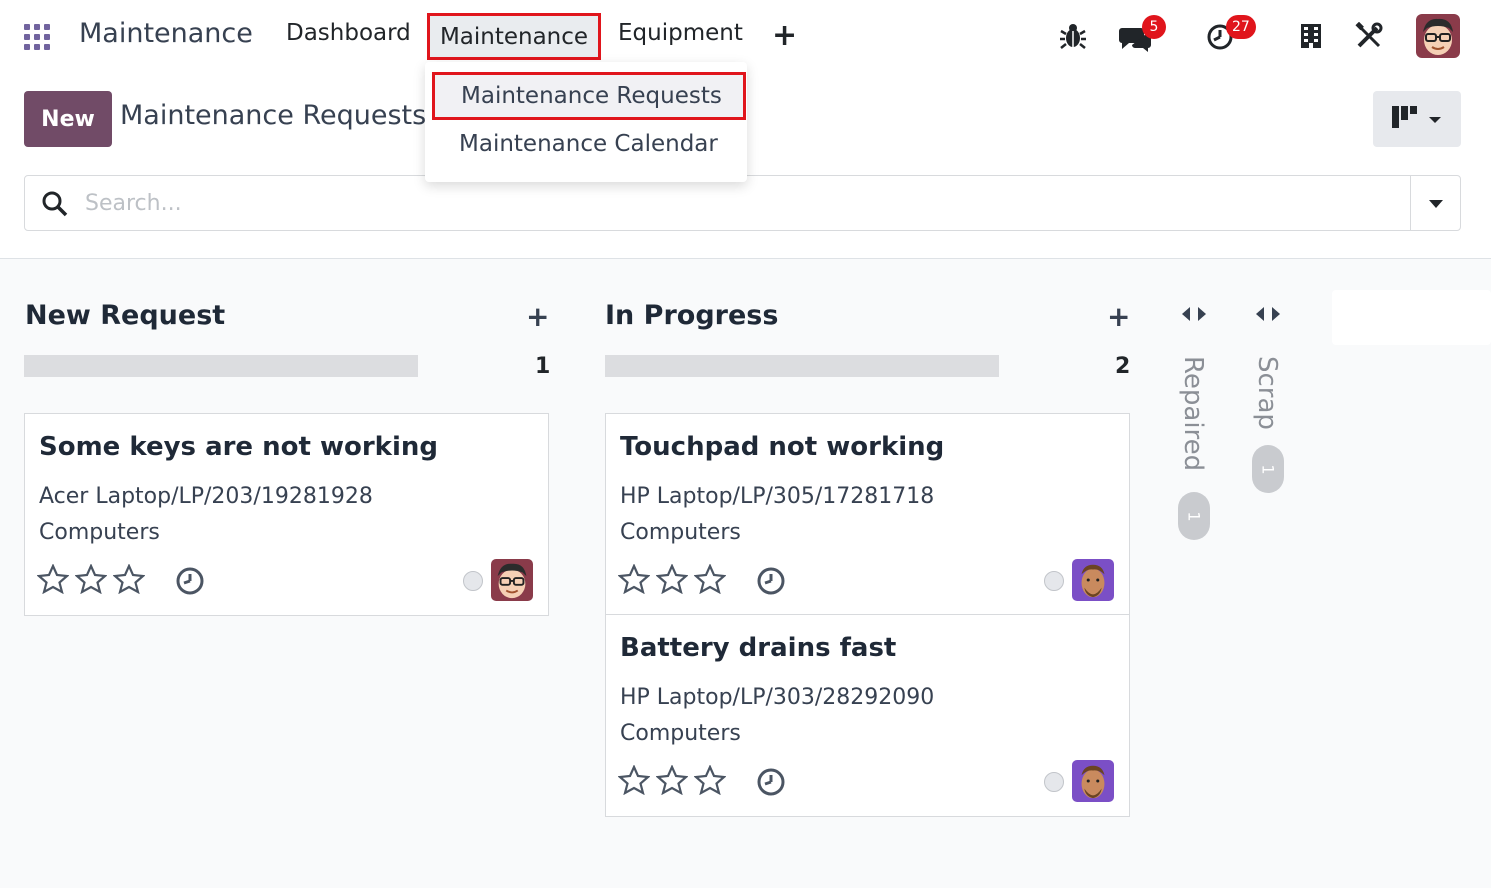 The height and width of the screenshot is (888, 1491). What do you see at coordinates (589, 96) in the screenshot?
I see `dropdown-item-maintenance-requests: Maintenance Requests` at bounding box center [589, 96].